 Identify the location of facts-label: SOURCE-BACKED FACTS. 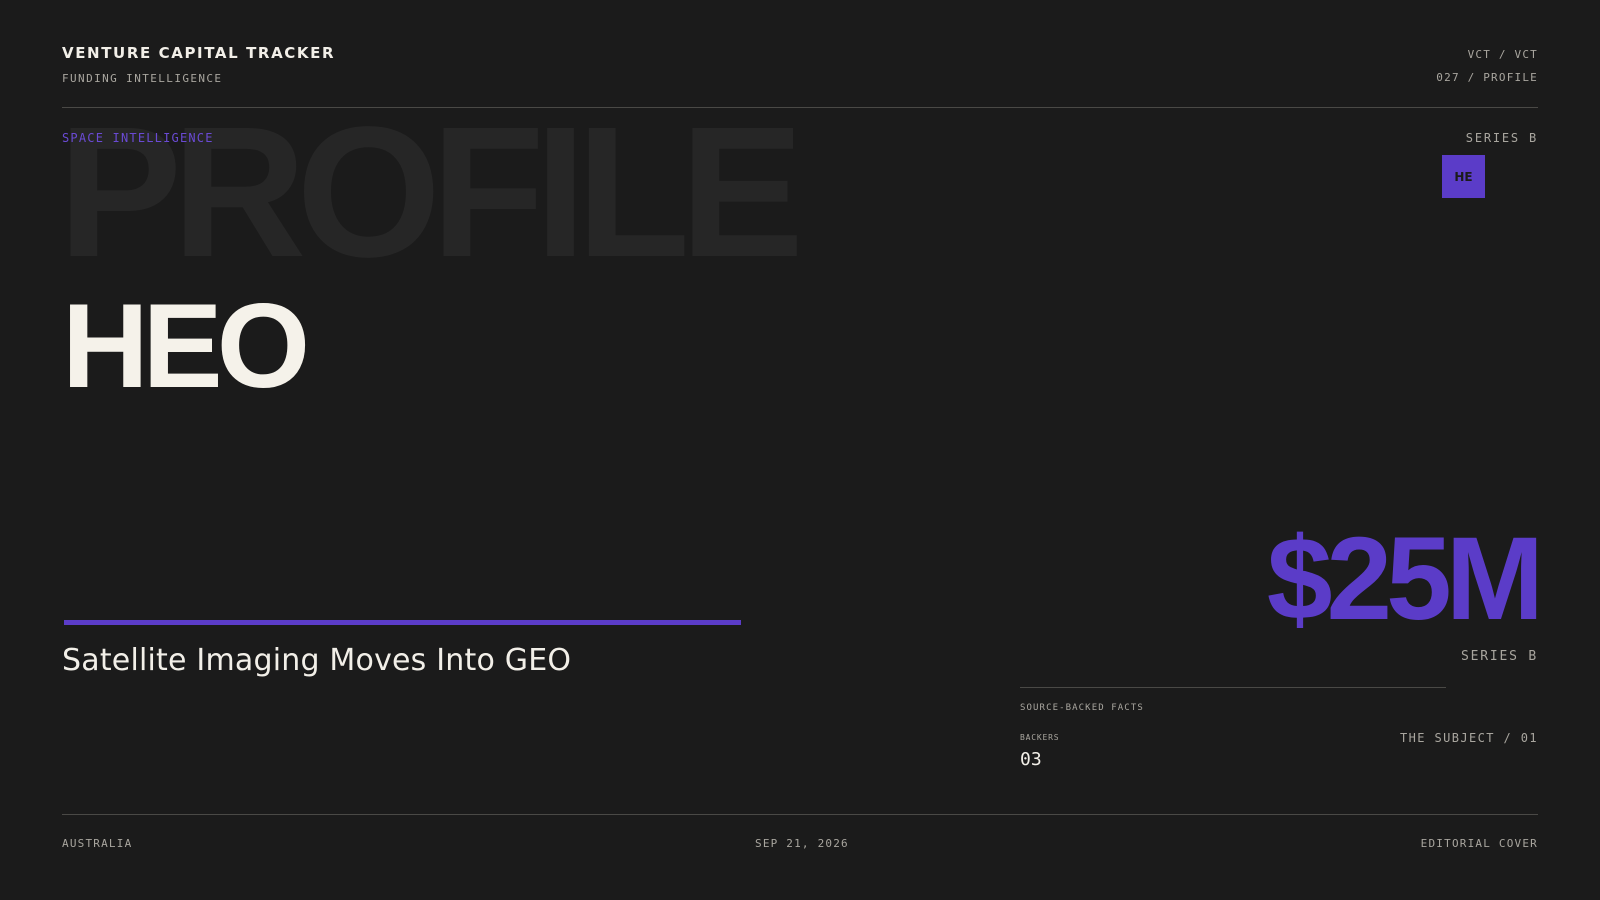
(1082, 708).